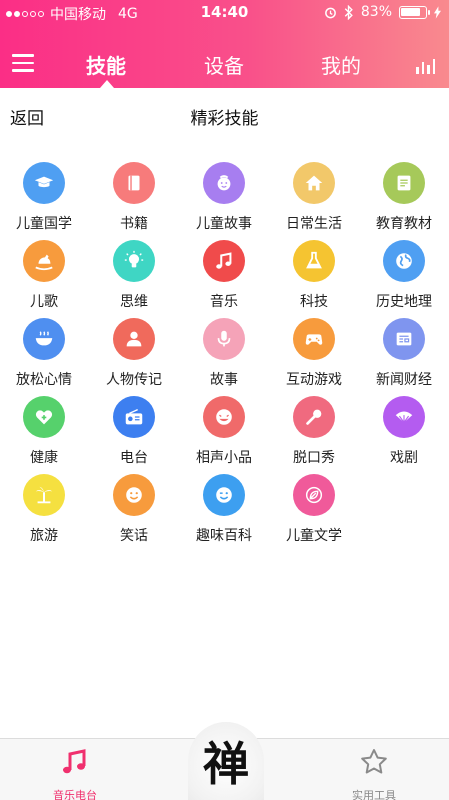 This screenshot has width=449, height=800. Describe the element at coordinates (224, 64) in the screenshot. I see `tab-devices: 设备` at that location.